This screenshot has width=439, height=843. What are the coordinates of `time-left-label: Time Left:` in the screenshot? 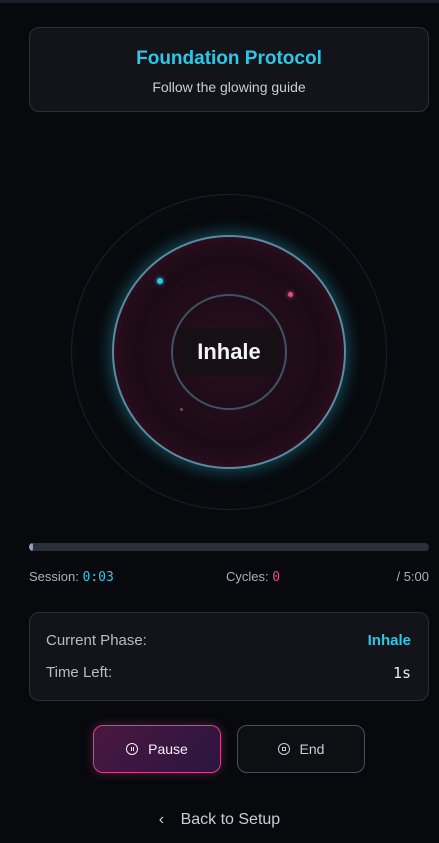 It's located at (79, 672).